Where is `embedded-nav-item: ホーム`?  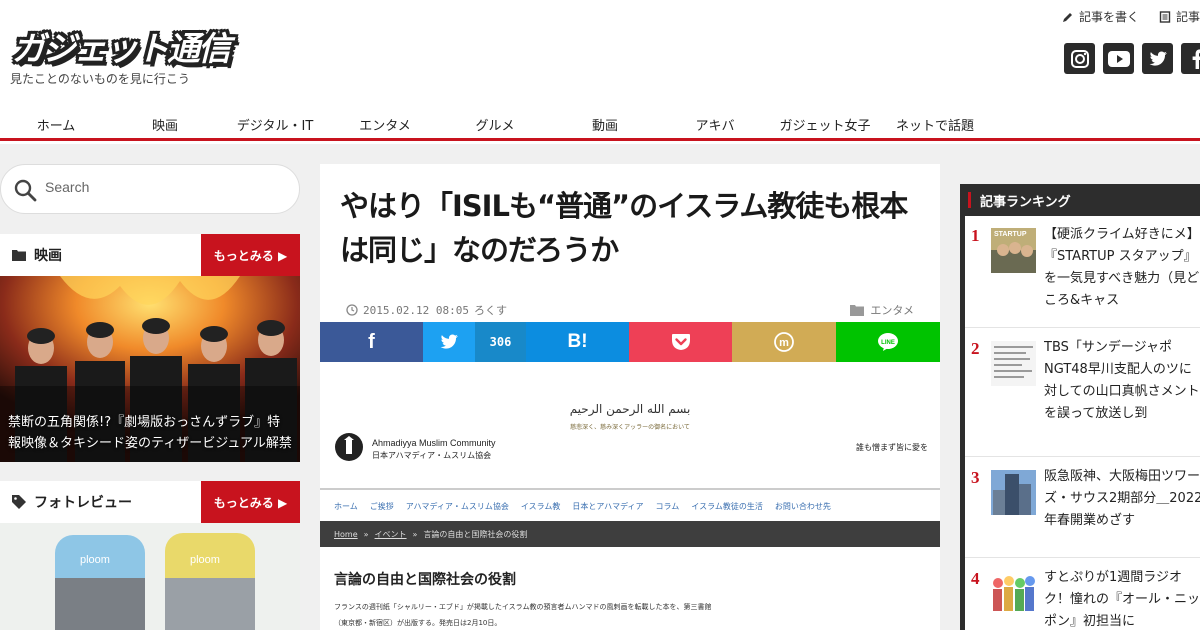
embedded-nav-item: ホーム is located at coordinates (346, 506).